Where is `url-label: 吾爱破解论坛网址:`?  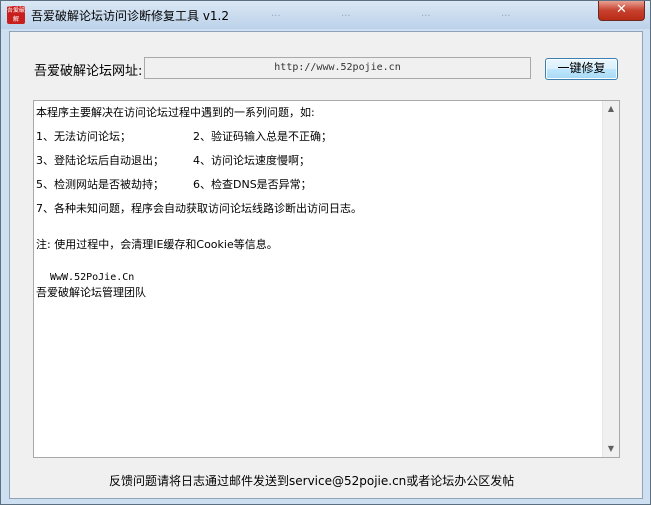
url-label: 吾爱破解论坛网址: is located at coordinates (88, 71).